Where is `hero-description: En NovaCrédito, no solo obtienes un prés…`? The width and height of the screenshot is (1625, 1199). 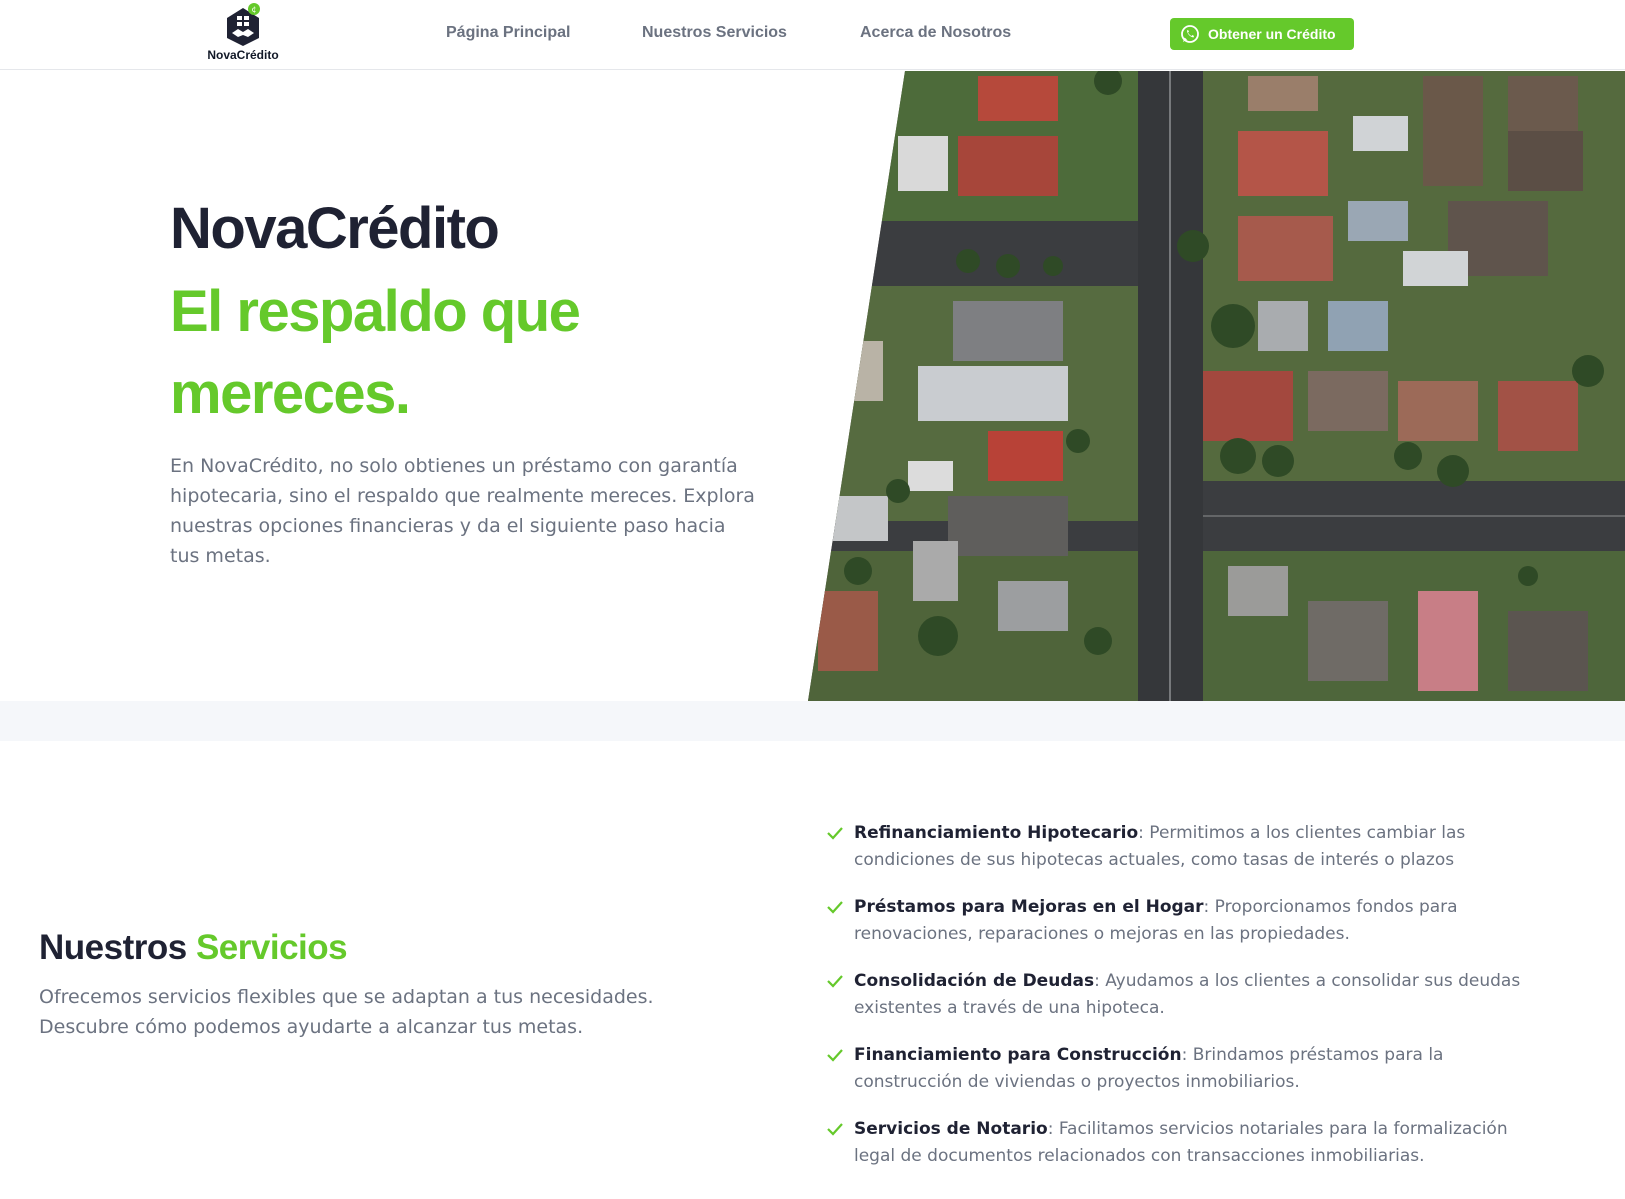
hero-description: En NovaCrédito, no solo obtienes un prés… is located at coordinates (462, 511).